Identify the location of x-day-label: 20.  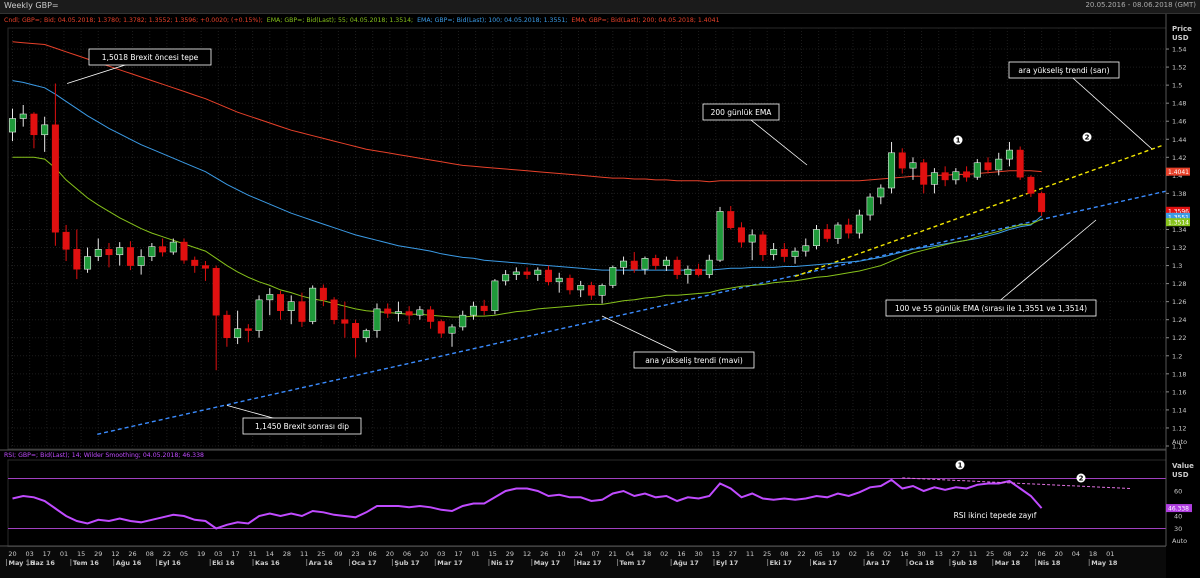
(390, 554).